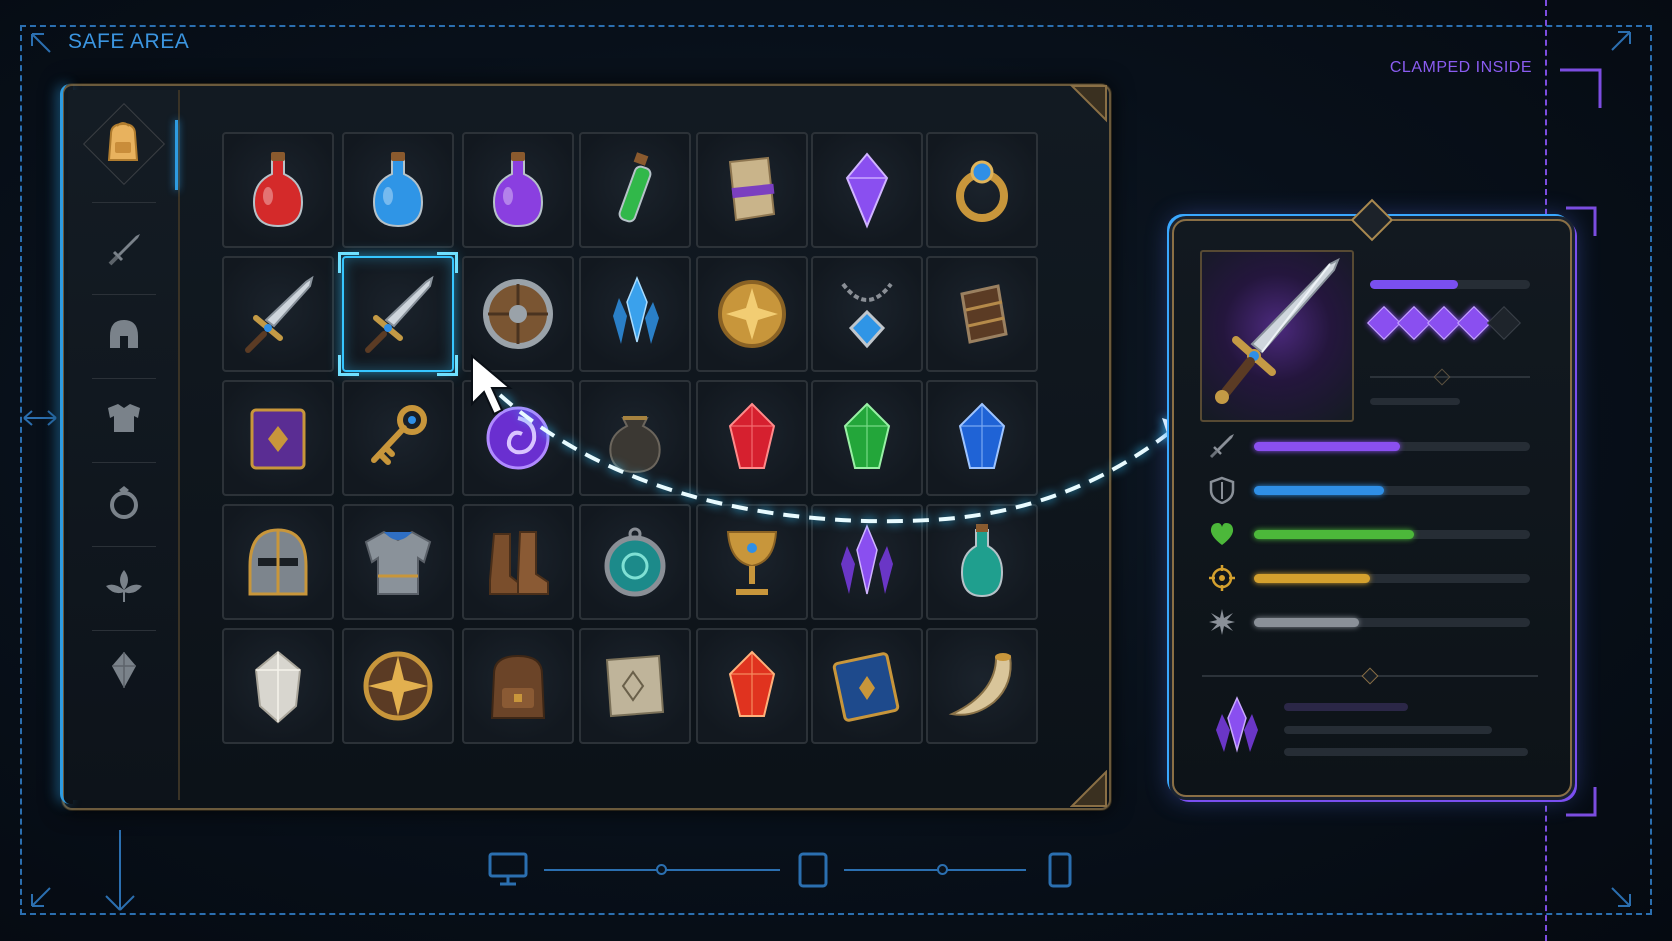  Describe the element at coordinates (124, 502) in the screenshot. I see `sidebar-item-rings` at that location.